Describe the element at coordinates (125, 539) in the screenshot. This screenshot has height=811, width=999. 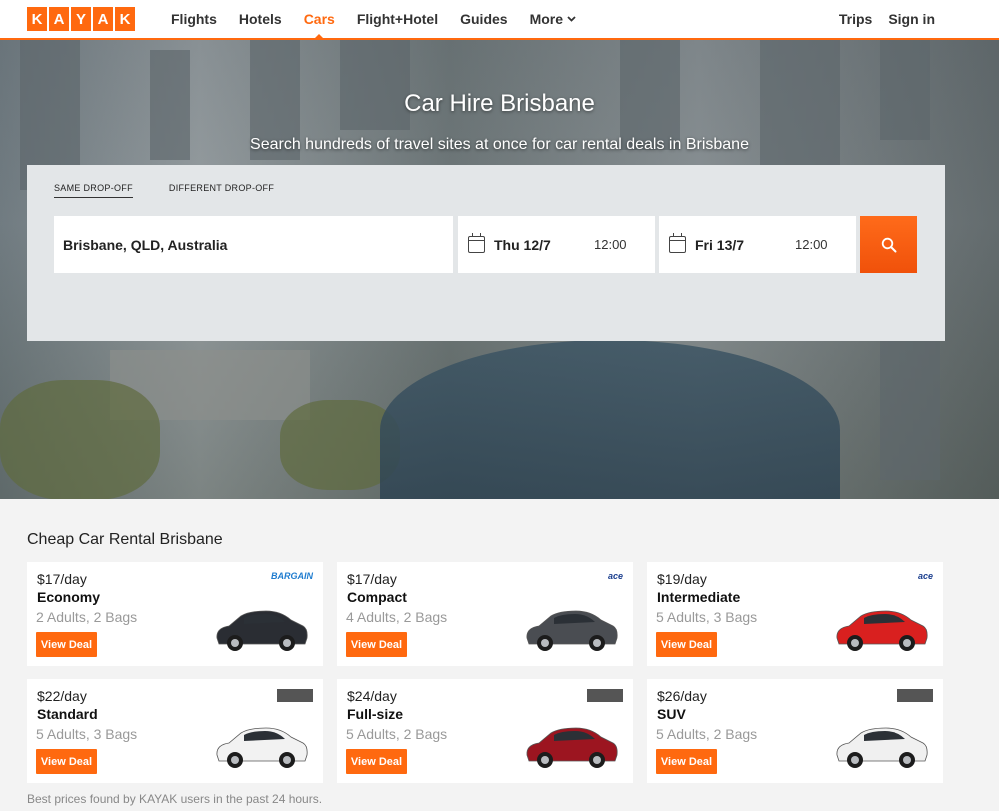
I see `deals-title: Cheap Car Rental Brisbane` at that location.